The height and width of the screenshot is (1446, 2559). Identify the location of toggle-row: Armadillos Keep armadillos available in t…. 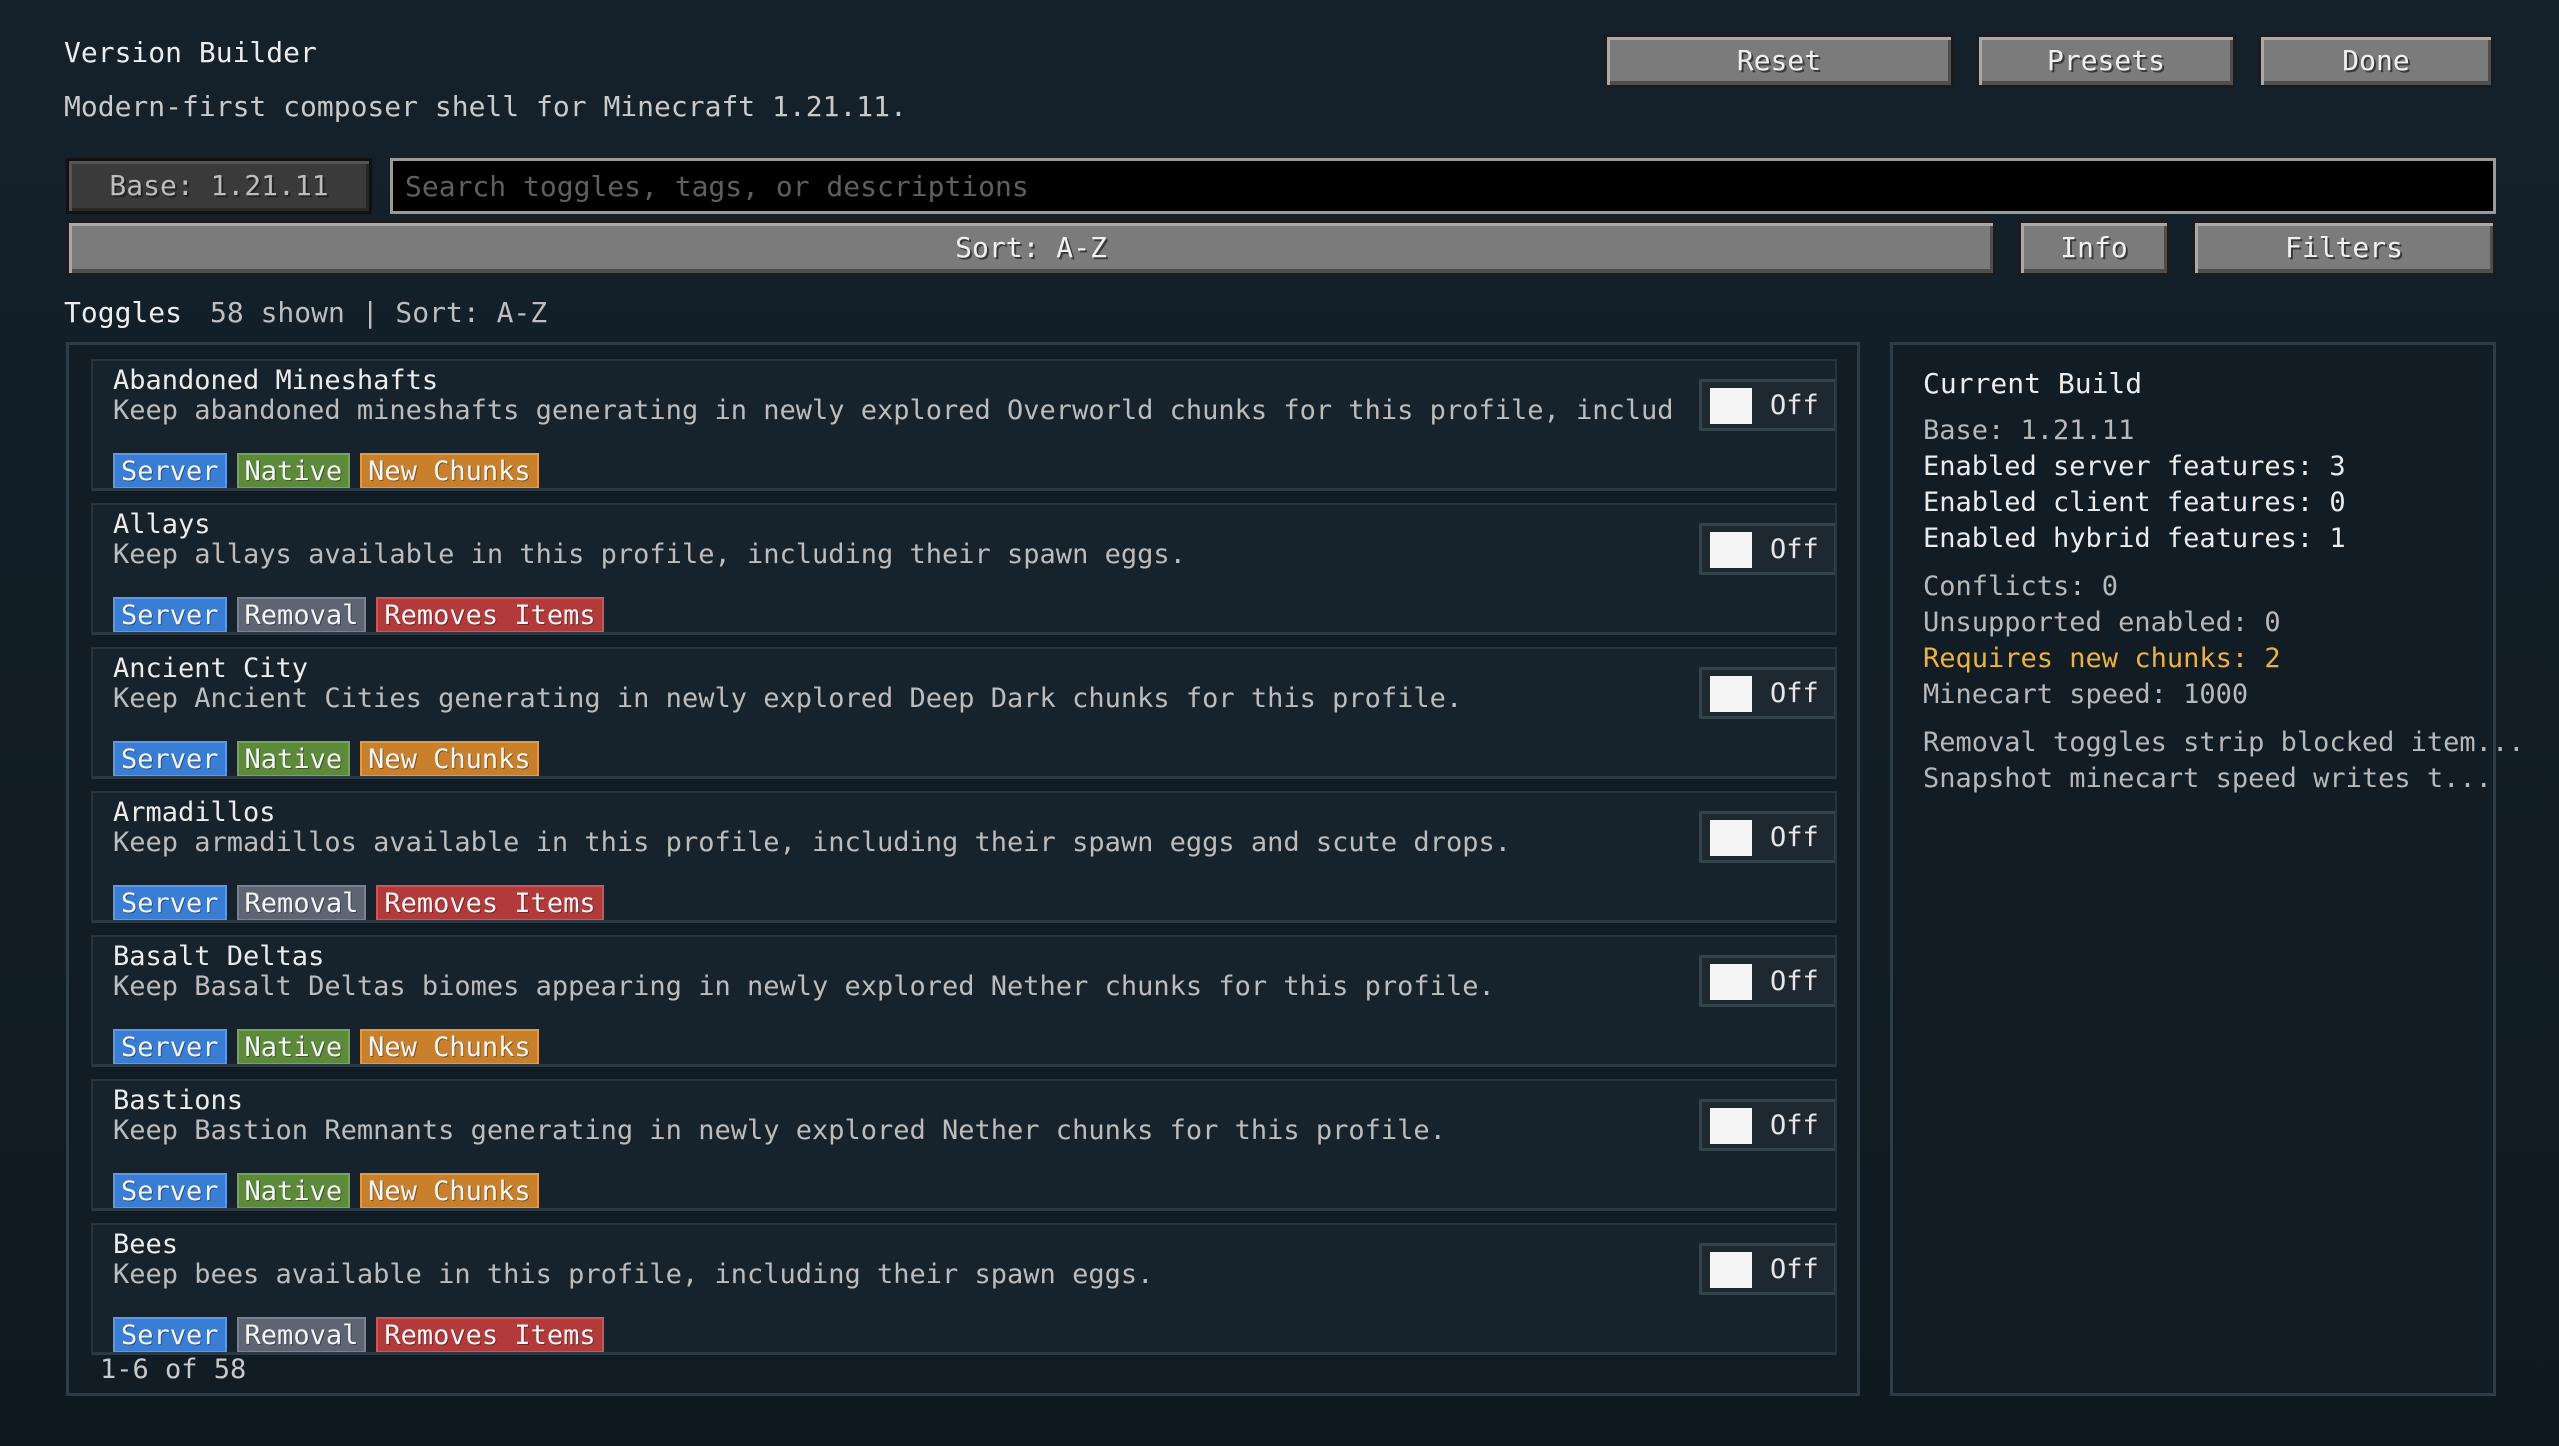
(964, 857).